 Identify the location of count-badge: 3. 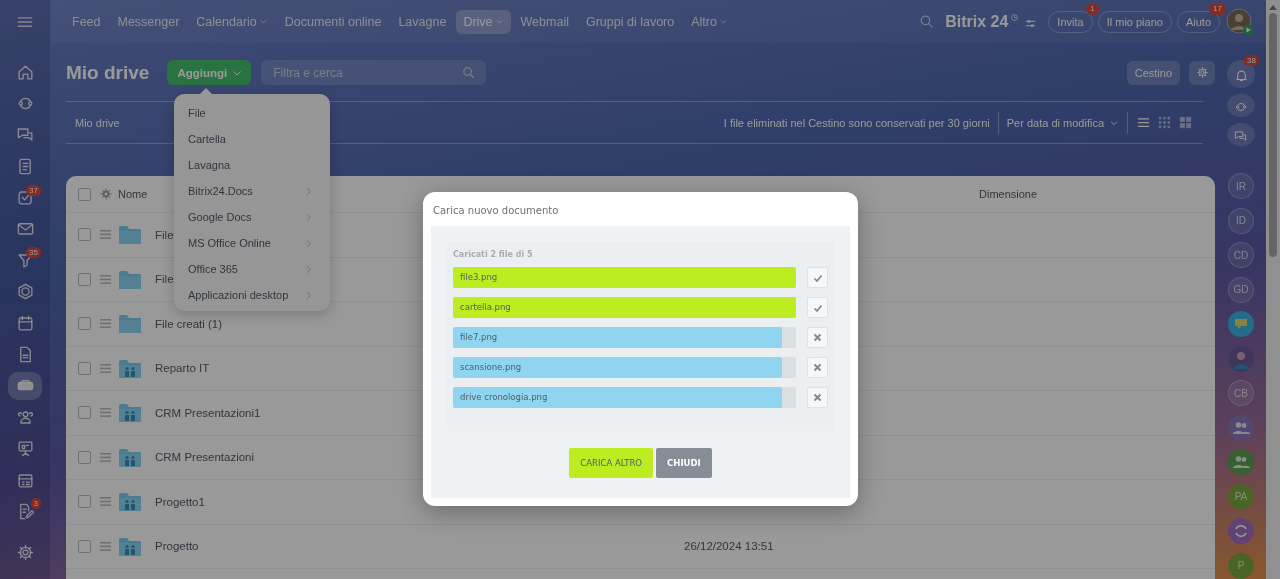
(35, 504).